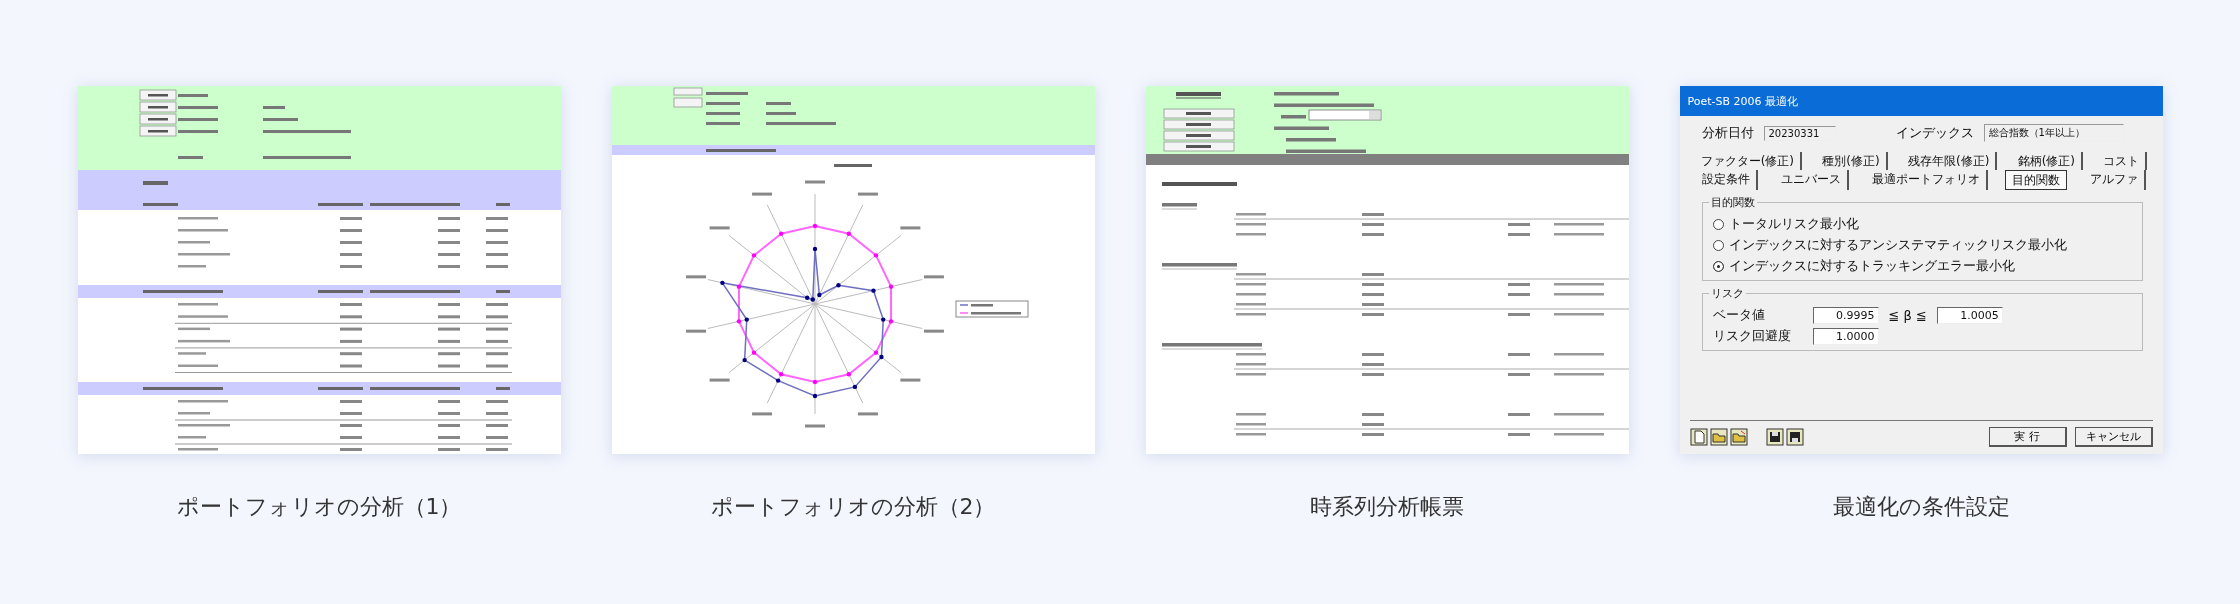  I want to click on caption: 時系列分析帳票, so click(1387, 507).